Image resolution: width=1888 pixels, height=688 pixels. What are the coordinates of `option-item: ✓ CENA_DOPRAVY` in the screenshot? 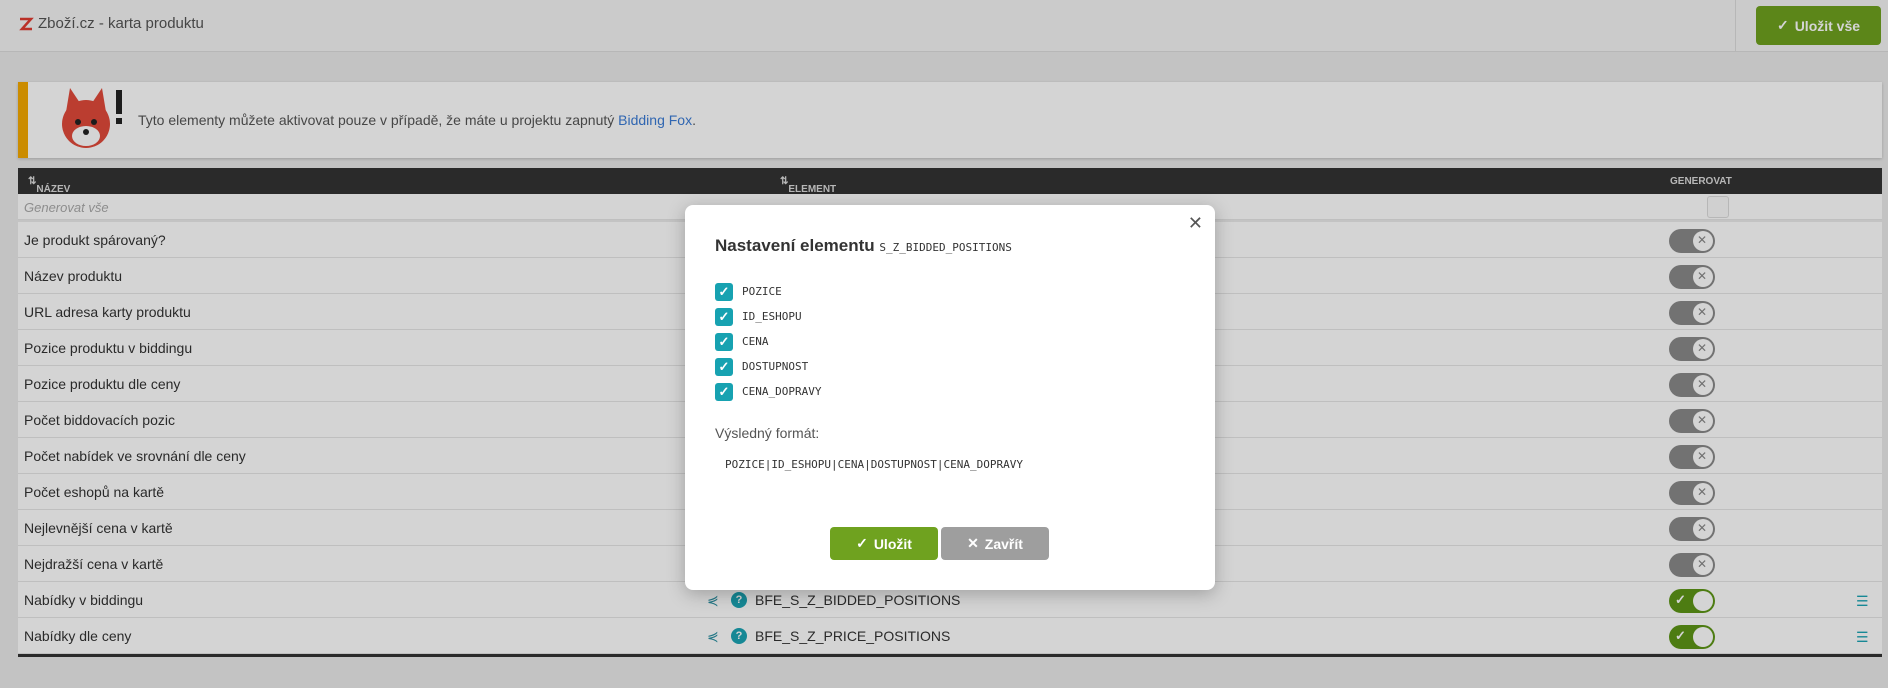 It's located at (768, 391).